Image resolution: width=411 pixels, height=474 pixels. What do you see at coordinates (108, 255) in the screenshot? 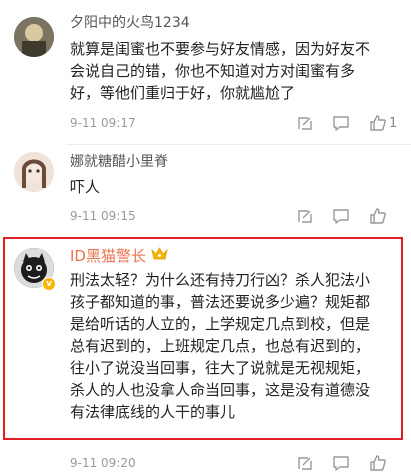
I see `username: ID黑猫警长` at bounding box center [108, 255].